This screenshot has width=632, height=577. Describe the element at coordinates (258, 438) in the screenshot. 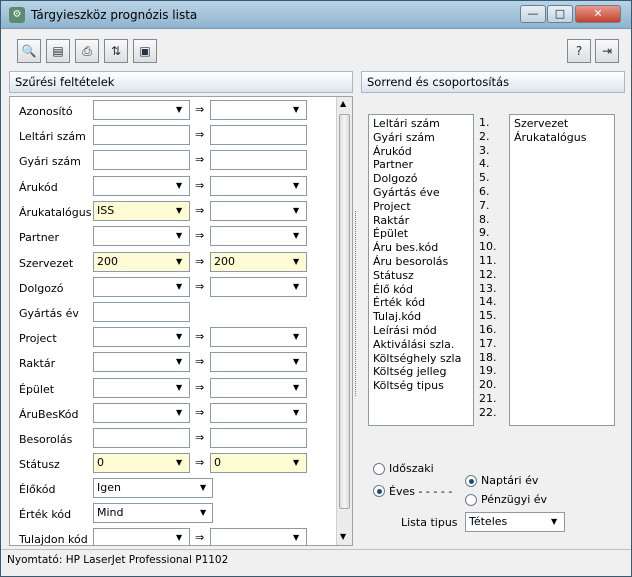

I see `besorolas-to-input` at that location.